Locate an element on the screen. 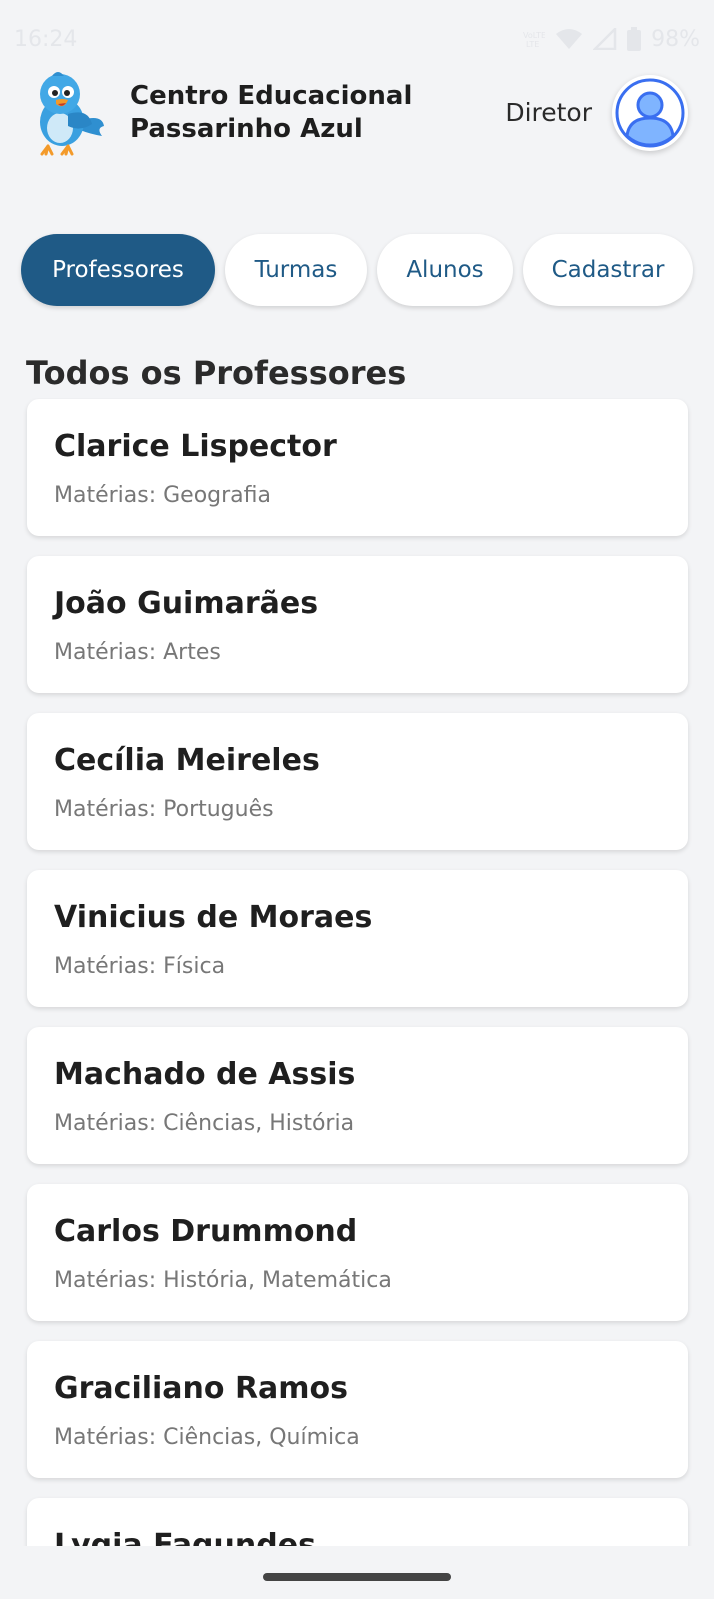 Image resolution: width=714 pixels, height=1599 pixels. teacher-name: Graciliano Ramos is located at coordinates (201, 1388).